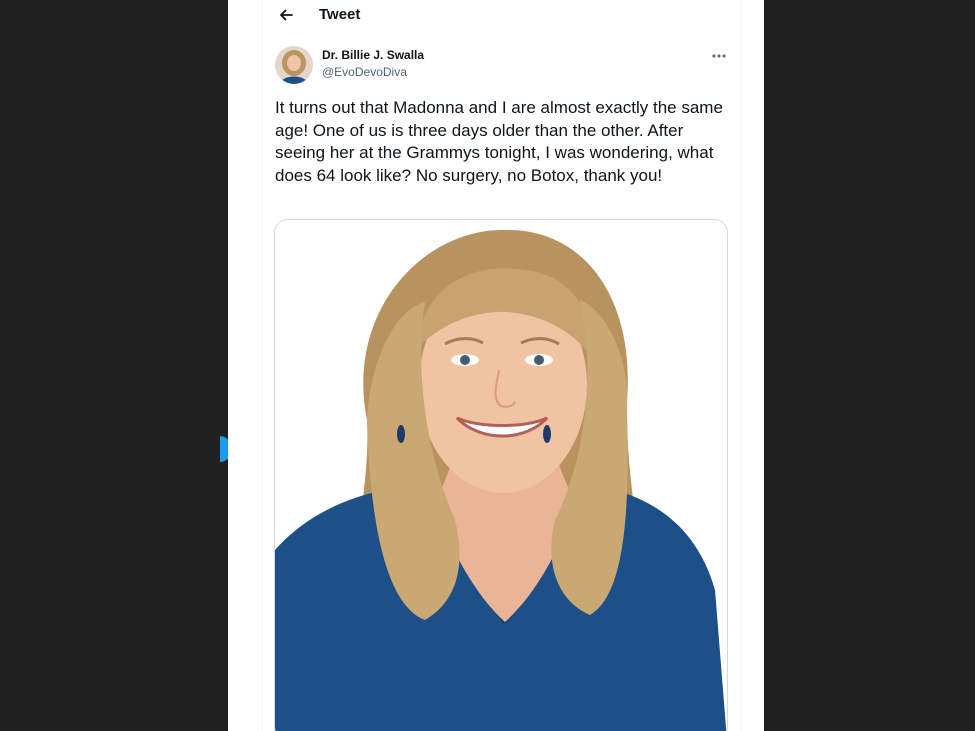  Describe the element at coordinates (294, 65) in the screenshot. I see `avatar` at that location.